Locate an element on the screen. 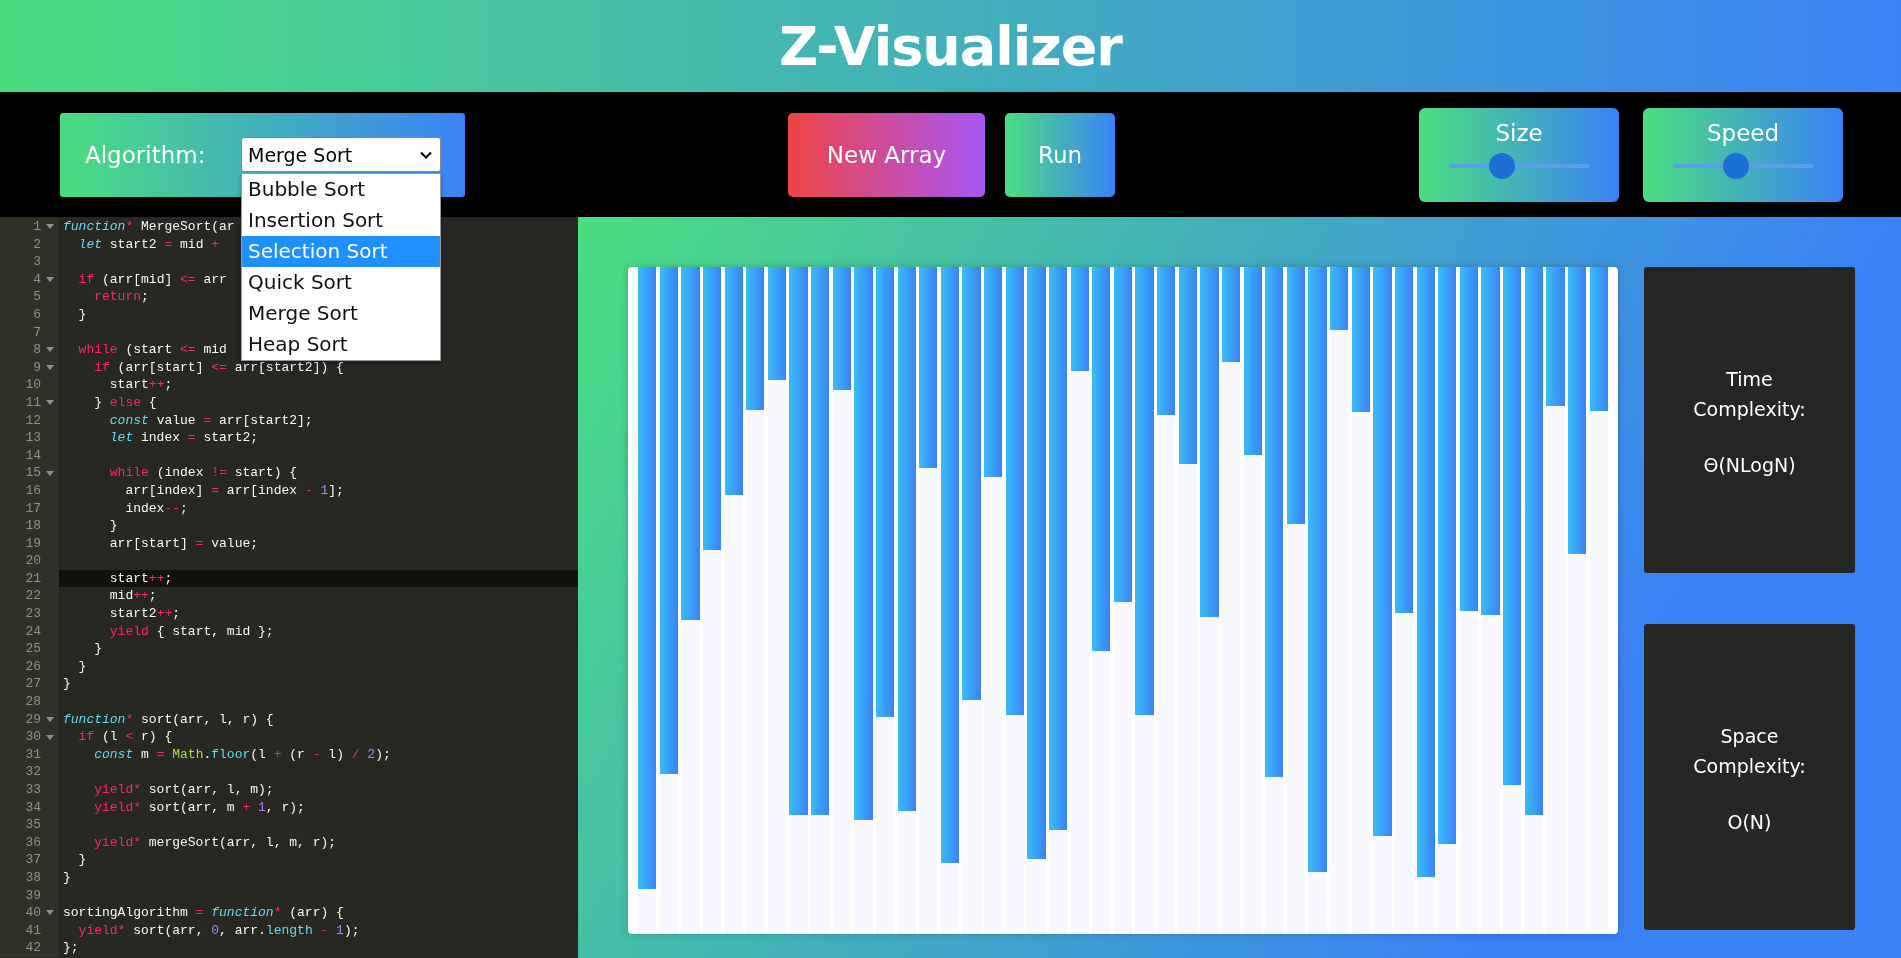  line-number: 26 is located at coordinates (33, 666).